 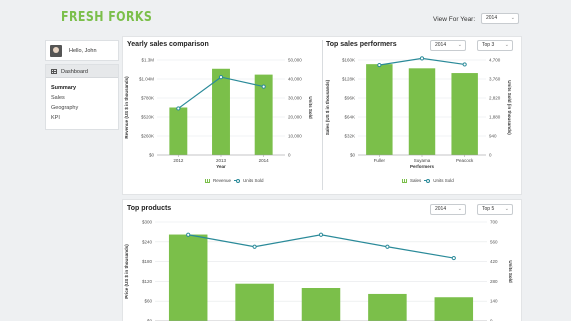 I want to click on sidebar-item-sales: Sales, so click(x=58, y=98).